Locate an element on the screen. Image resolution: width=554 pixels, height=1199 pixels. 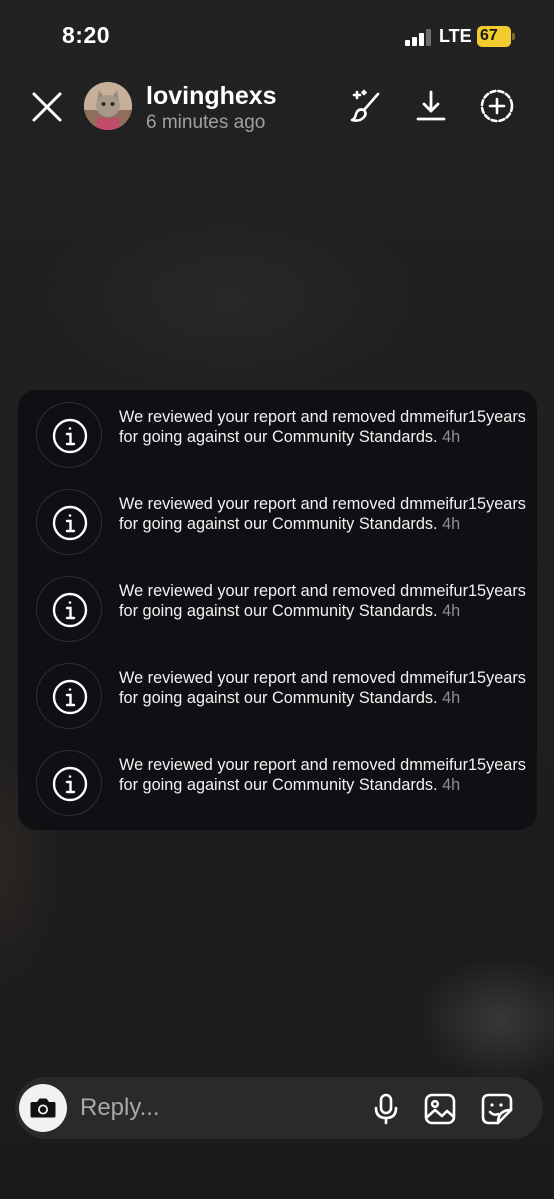
microphone-icon is located at coordinates (386, 1109).